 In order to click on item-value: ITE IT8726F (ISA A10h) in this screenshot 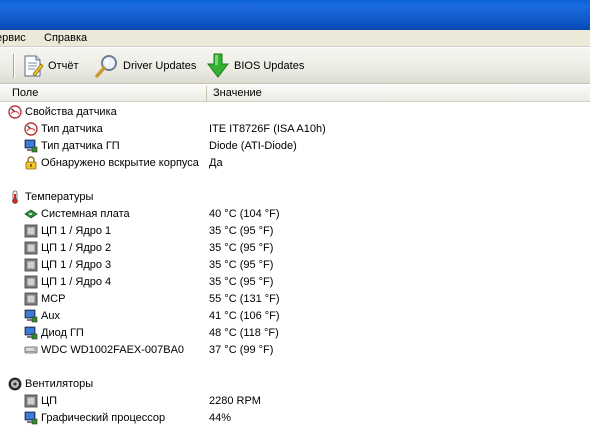, I will do `click(267, 129)`.